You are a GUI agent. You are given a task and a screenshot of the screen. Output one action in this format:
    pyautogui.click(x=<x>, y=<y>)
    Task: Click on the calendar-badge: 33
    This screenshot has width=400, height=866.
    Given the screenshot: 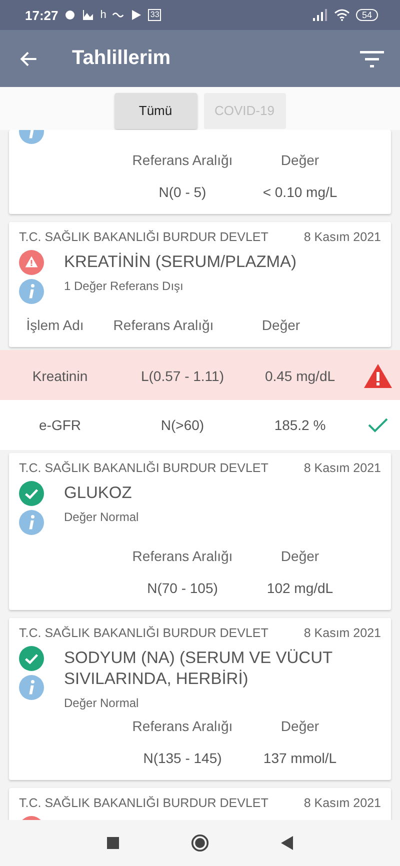 What is the action you would take?
    pyautogui.click(x=155, y=15)
    